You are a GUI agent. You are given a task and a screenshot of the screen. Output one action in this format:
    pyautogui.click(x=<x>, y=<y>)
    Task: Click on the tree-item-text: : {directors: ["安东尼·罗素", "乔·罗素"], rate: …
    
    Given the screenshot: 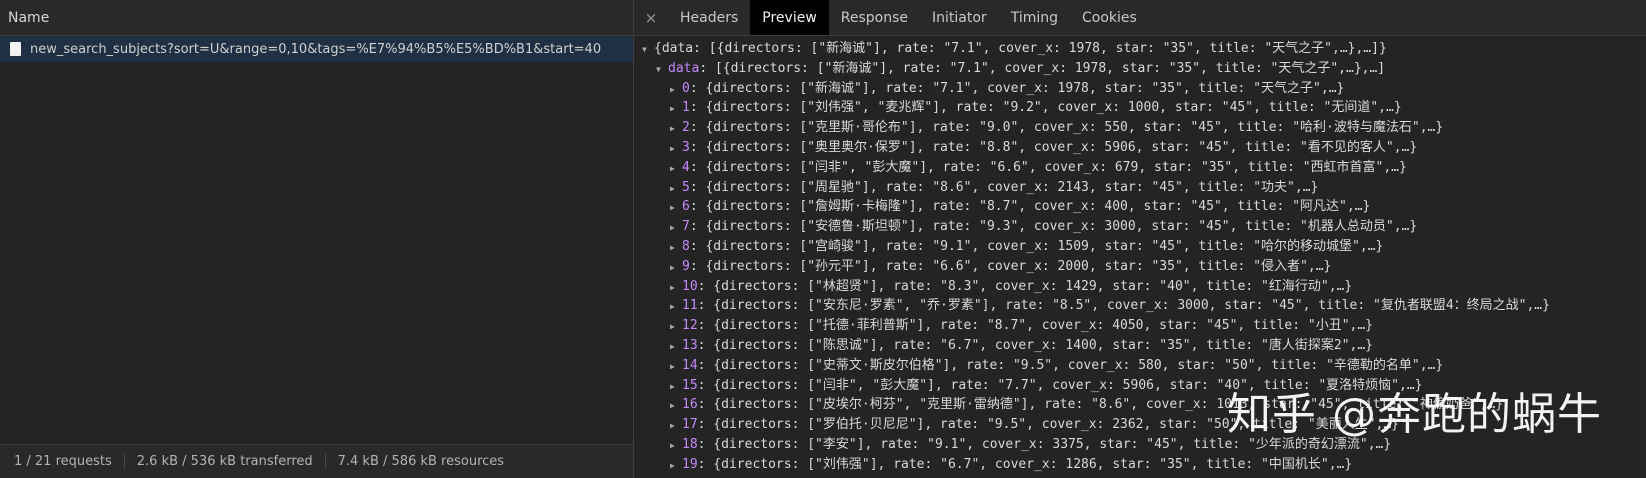 What is the action you would take?
    pyautogui.click(x=1123, y=306)
    